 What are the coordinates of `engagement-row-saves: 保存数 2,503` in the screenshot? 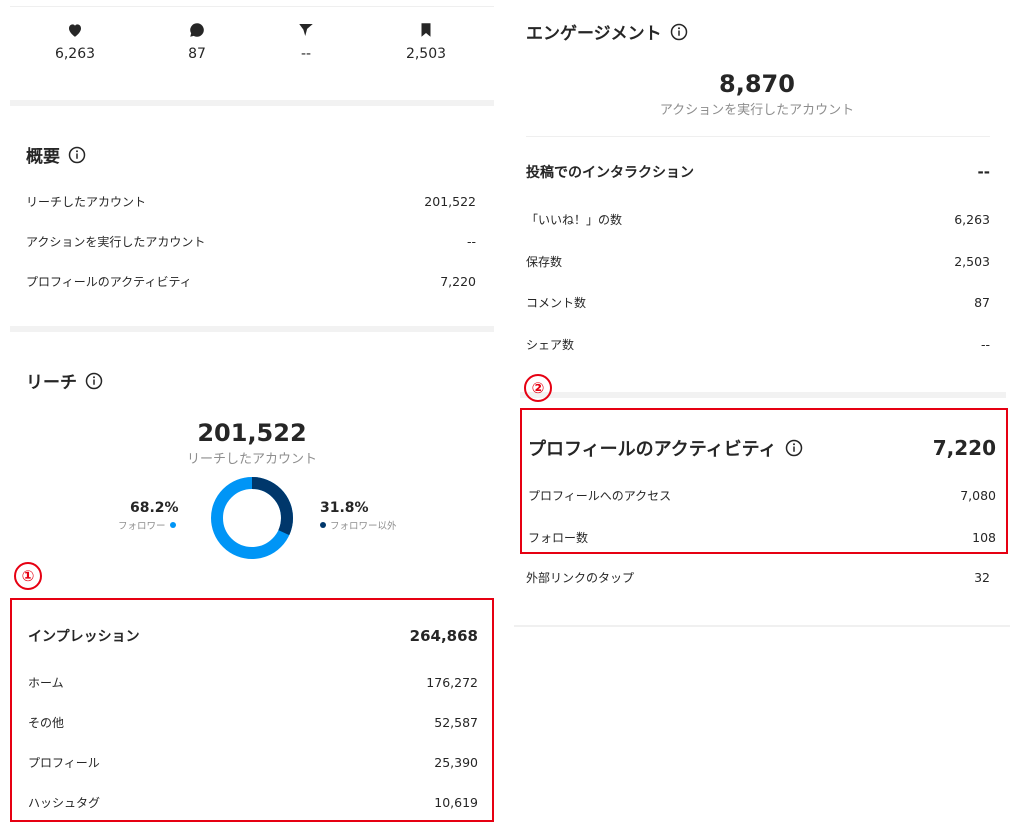 It's located at (758, 261).